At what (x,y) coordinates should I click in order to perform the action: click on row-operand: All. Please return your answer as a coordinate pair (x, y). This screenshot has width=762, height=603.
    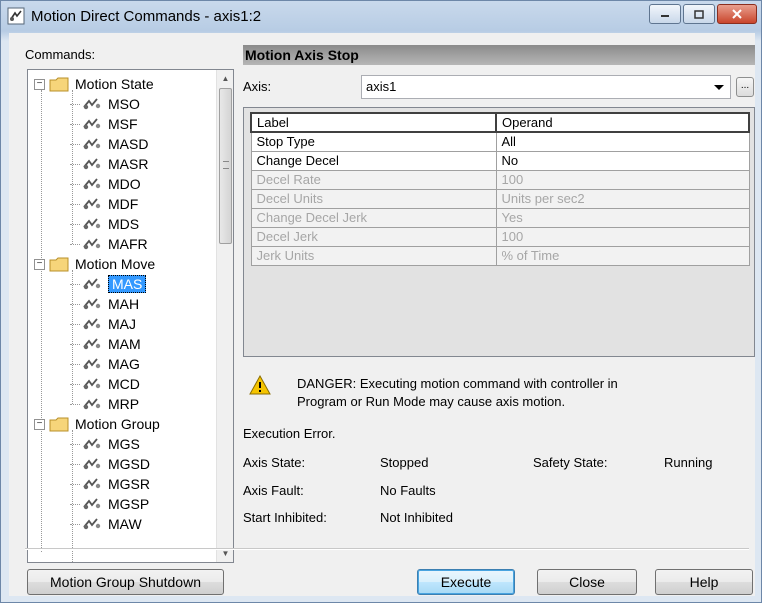
    Looking at the image, I should click on (622, 141).